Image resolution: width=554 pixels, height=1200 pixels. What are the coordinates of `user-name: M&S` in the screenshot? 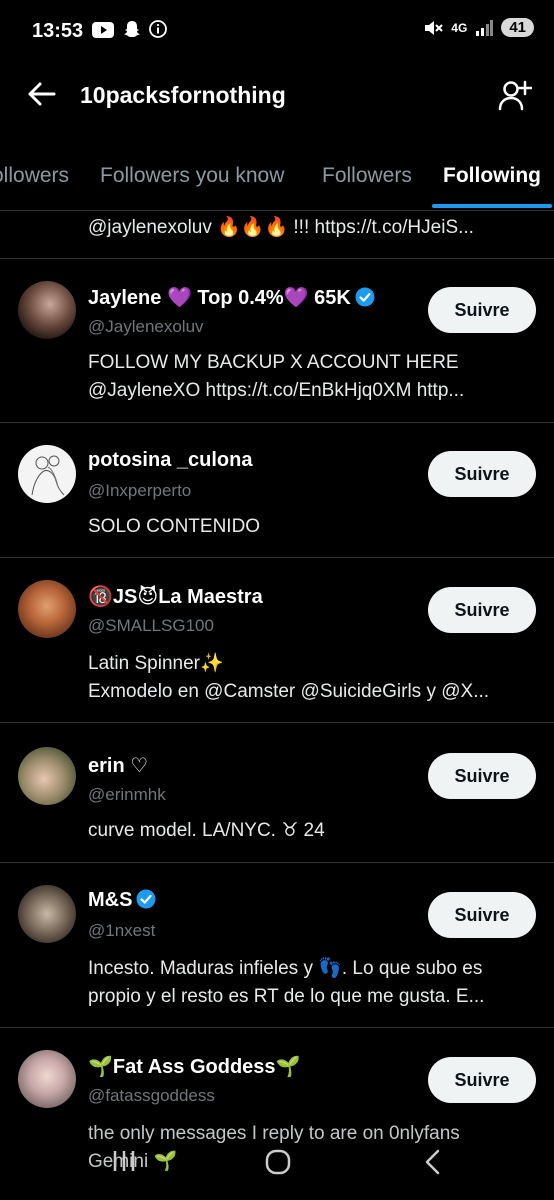 It's located at (122, 900).